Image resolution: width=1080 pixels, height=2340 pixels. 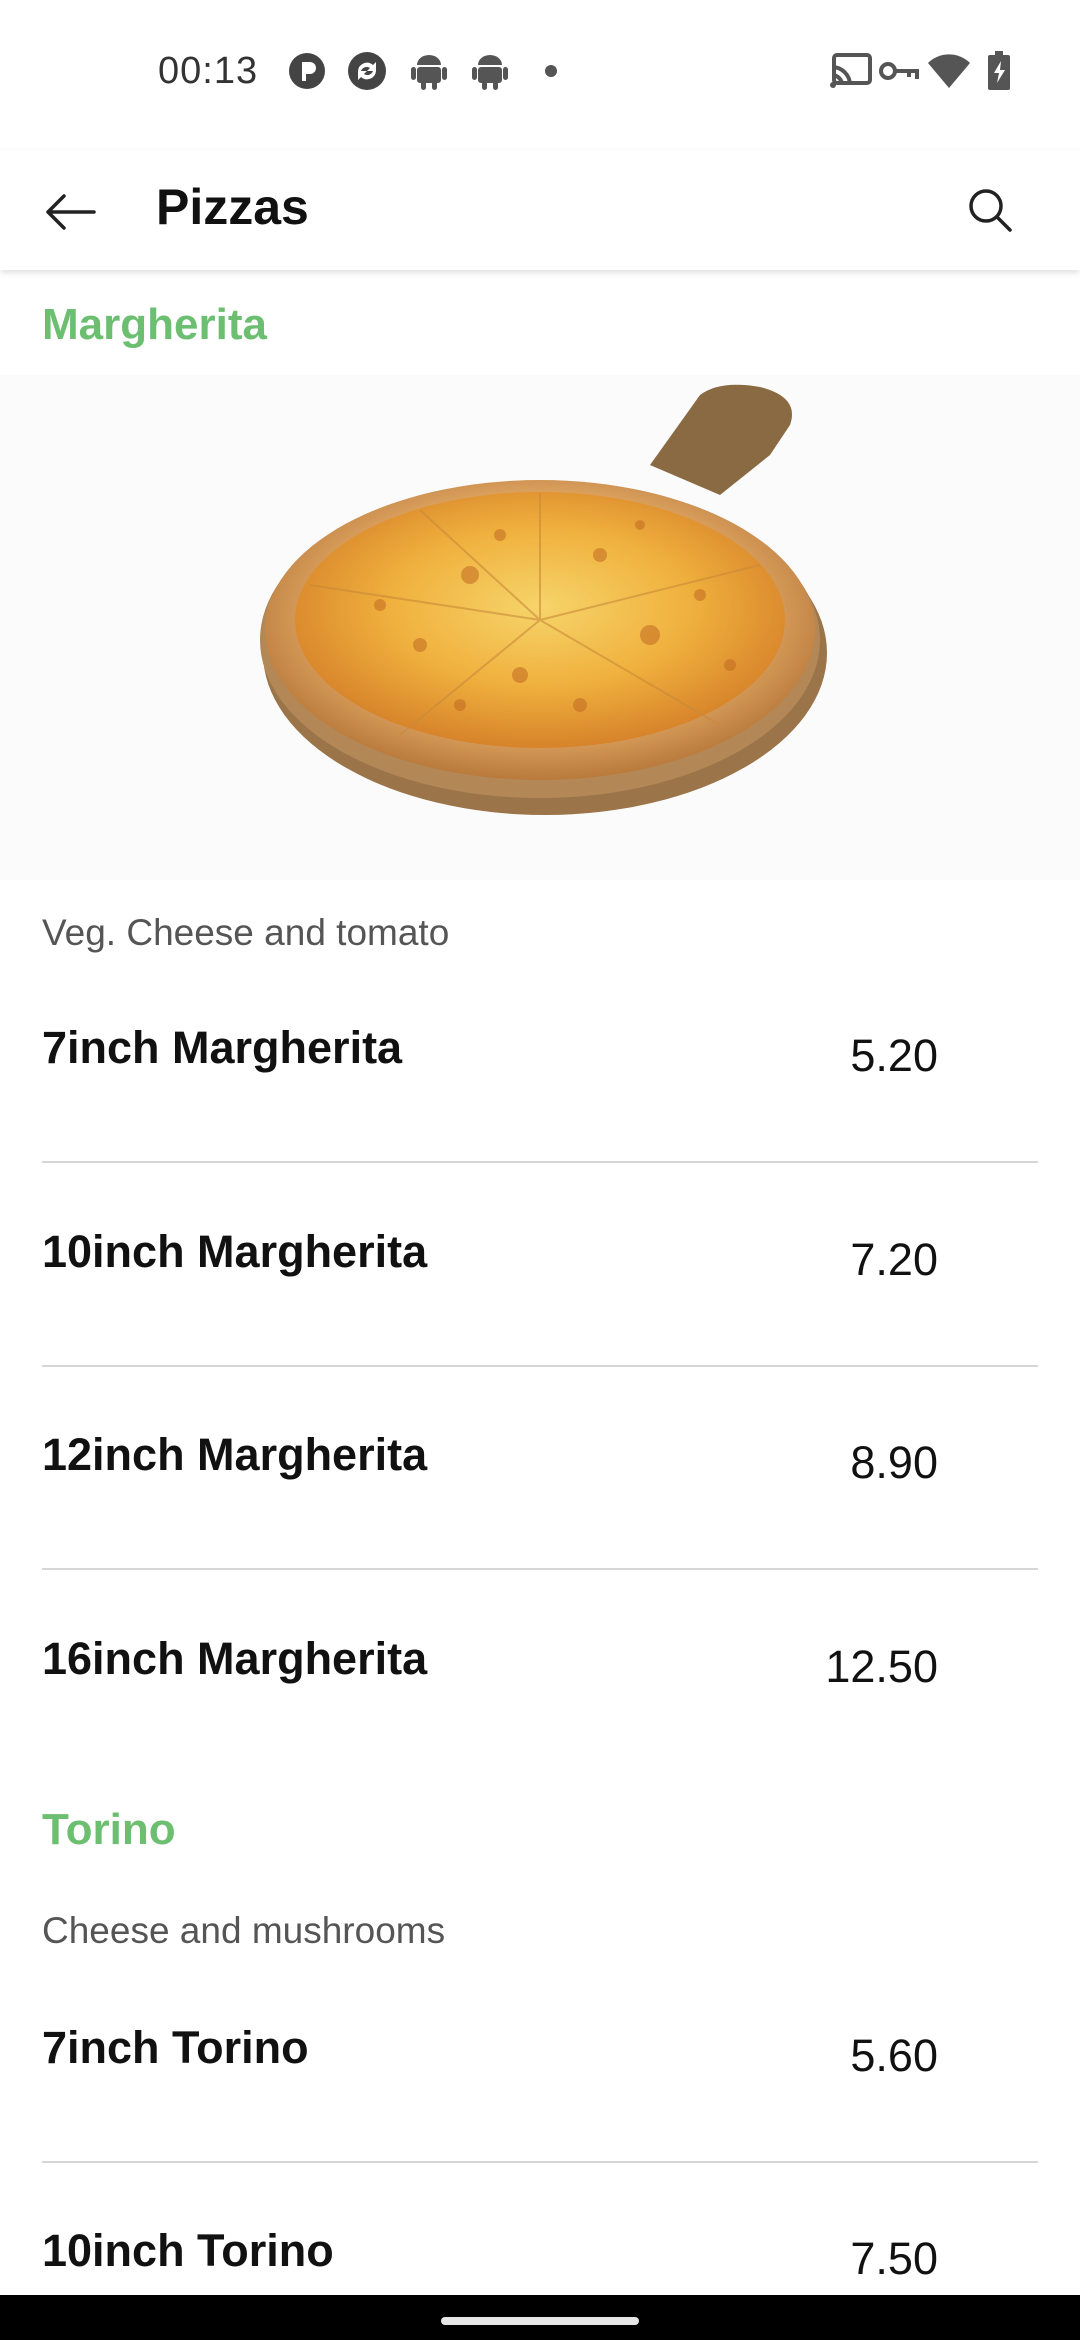 I want to click on section-title-torino: Torino, so click(x=109, y=1829).